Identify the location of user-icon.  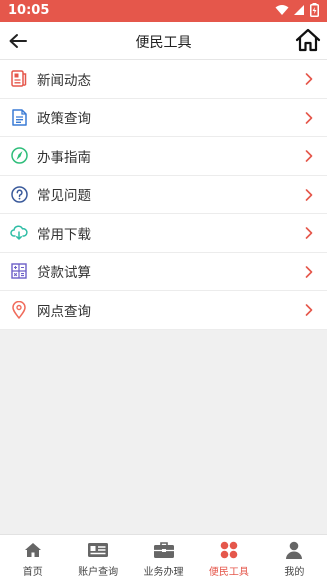
(294, 550).